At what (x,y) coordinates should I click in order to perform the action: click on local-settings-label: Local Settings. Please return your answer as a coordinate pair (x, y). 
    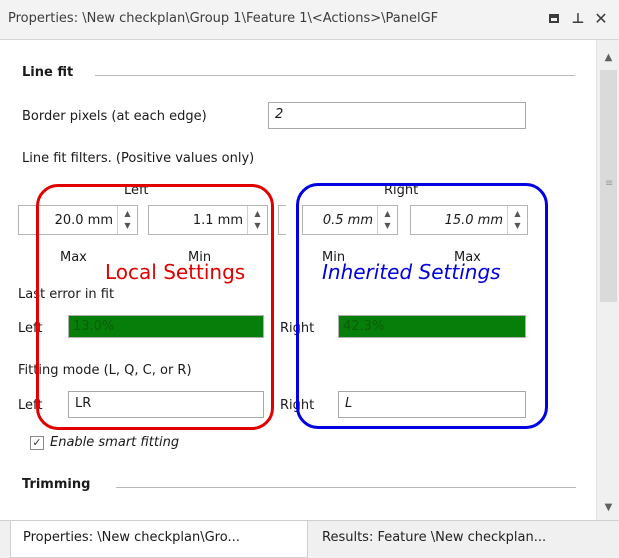
    Looking at the image, I should click on (175, 272).